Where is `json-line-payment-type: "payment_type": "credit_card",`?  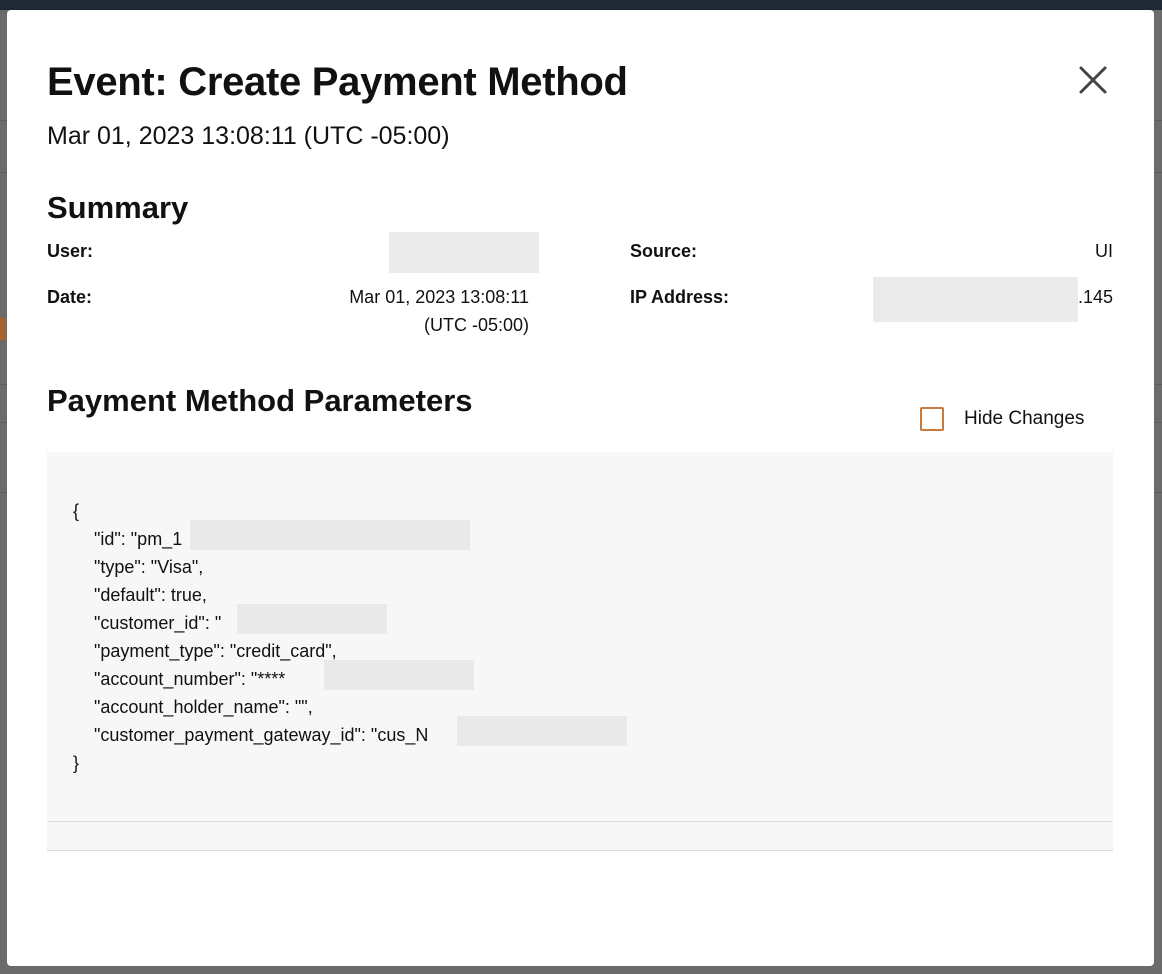 json-line-payment-type: "payment_type": "credit_card", is located at coordinates (215, 651).